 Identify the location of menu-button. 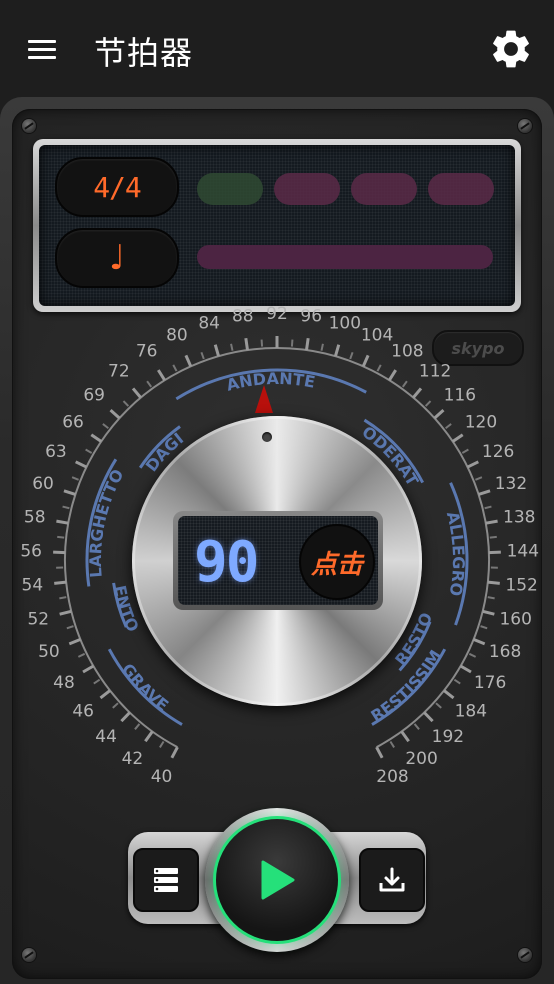
(42, 50).